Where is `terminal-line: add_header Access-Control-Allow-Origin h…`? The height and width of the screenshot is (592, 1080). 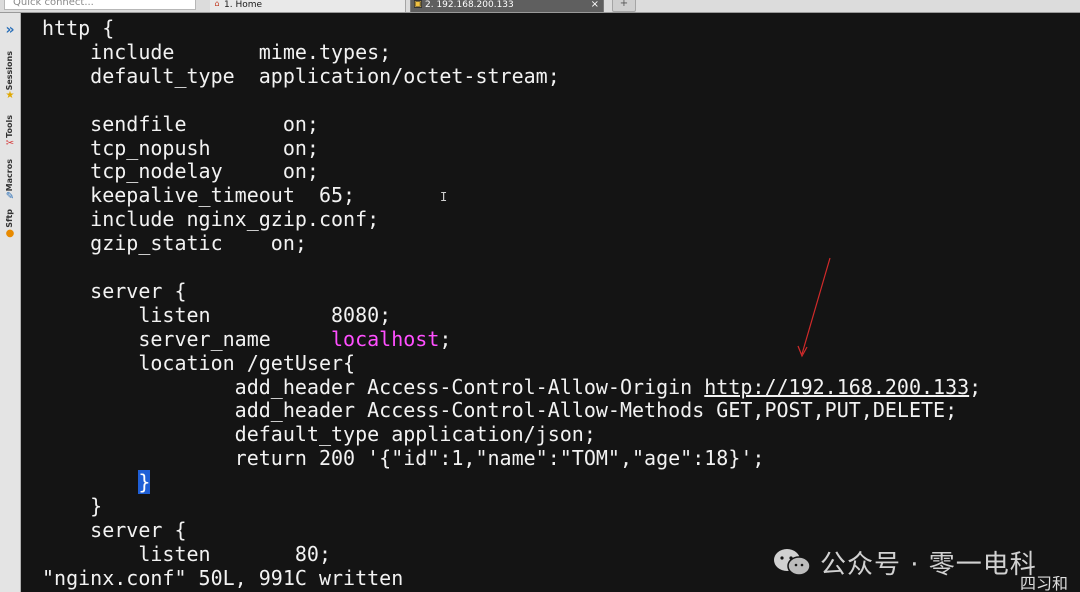
terminal-line: add_header Access-Control-Allow-Origin h… is located at coordinates (512, 386).